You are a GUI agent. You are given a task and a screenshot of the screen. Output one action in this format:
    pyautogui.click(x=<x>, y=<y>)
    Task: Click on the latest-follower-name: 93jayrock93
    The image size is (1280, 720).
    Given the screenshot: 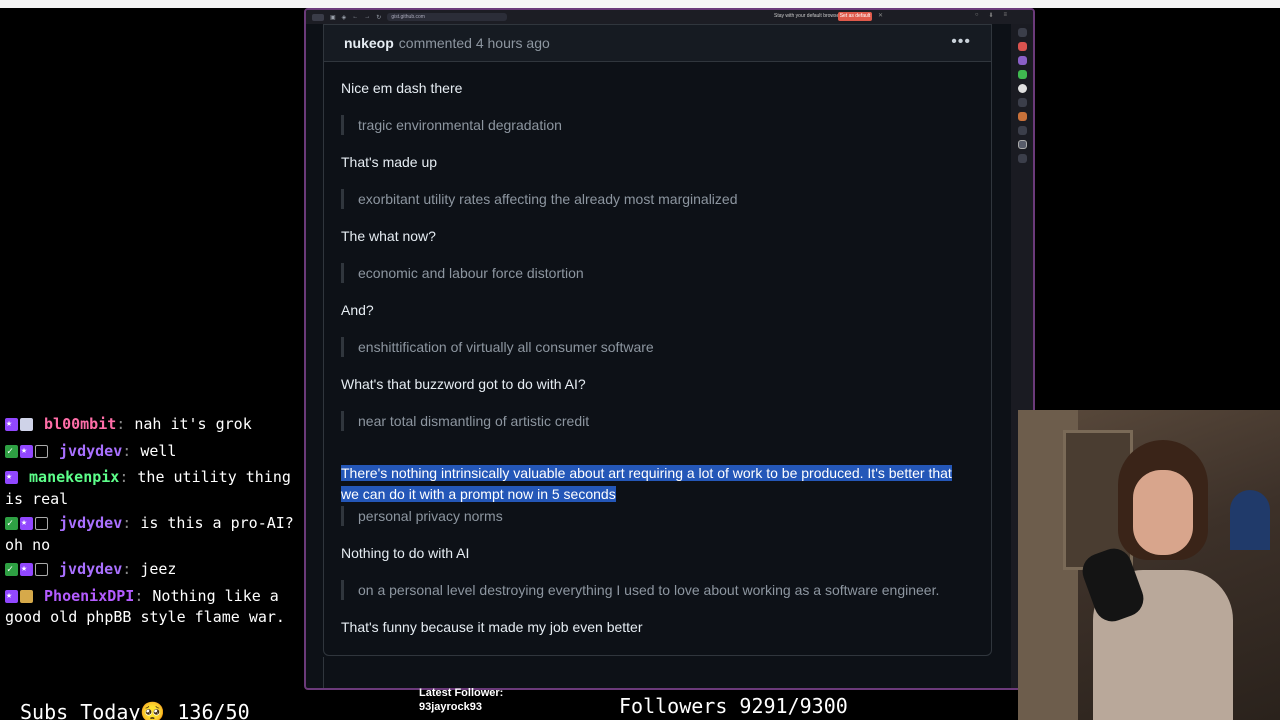 What is the action you would take?
    pyautogui.click(x=450, y=707)
    